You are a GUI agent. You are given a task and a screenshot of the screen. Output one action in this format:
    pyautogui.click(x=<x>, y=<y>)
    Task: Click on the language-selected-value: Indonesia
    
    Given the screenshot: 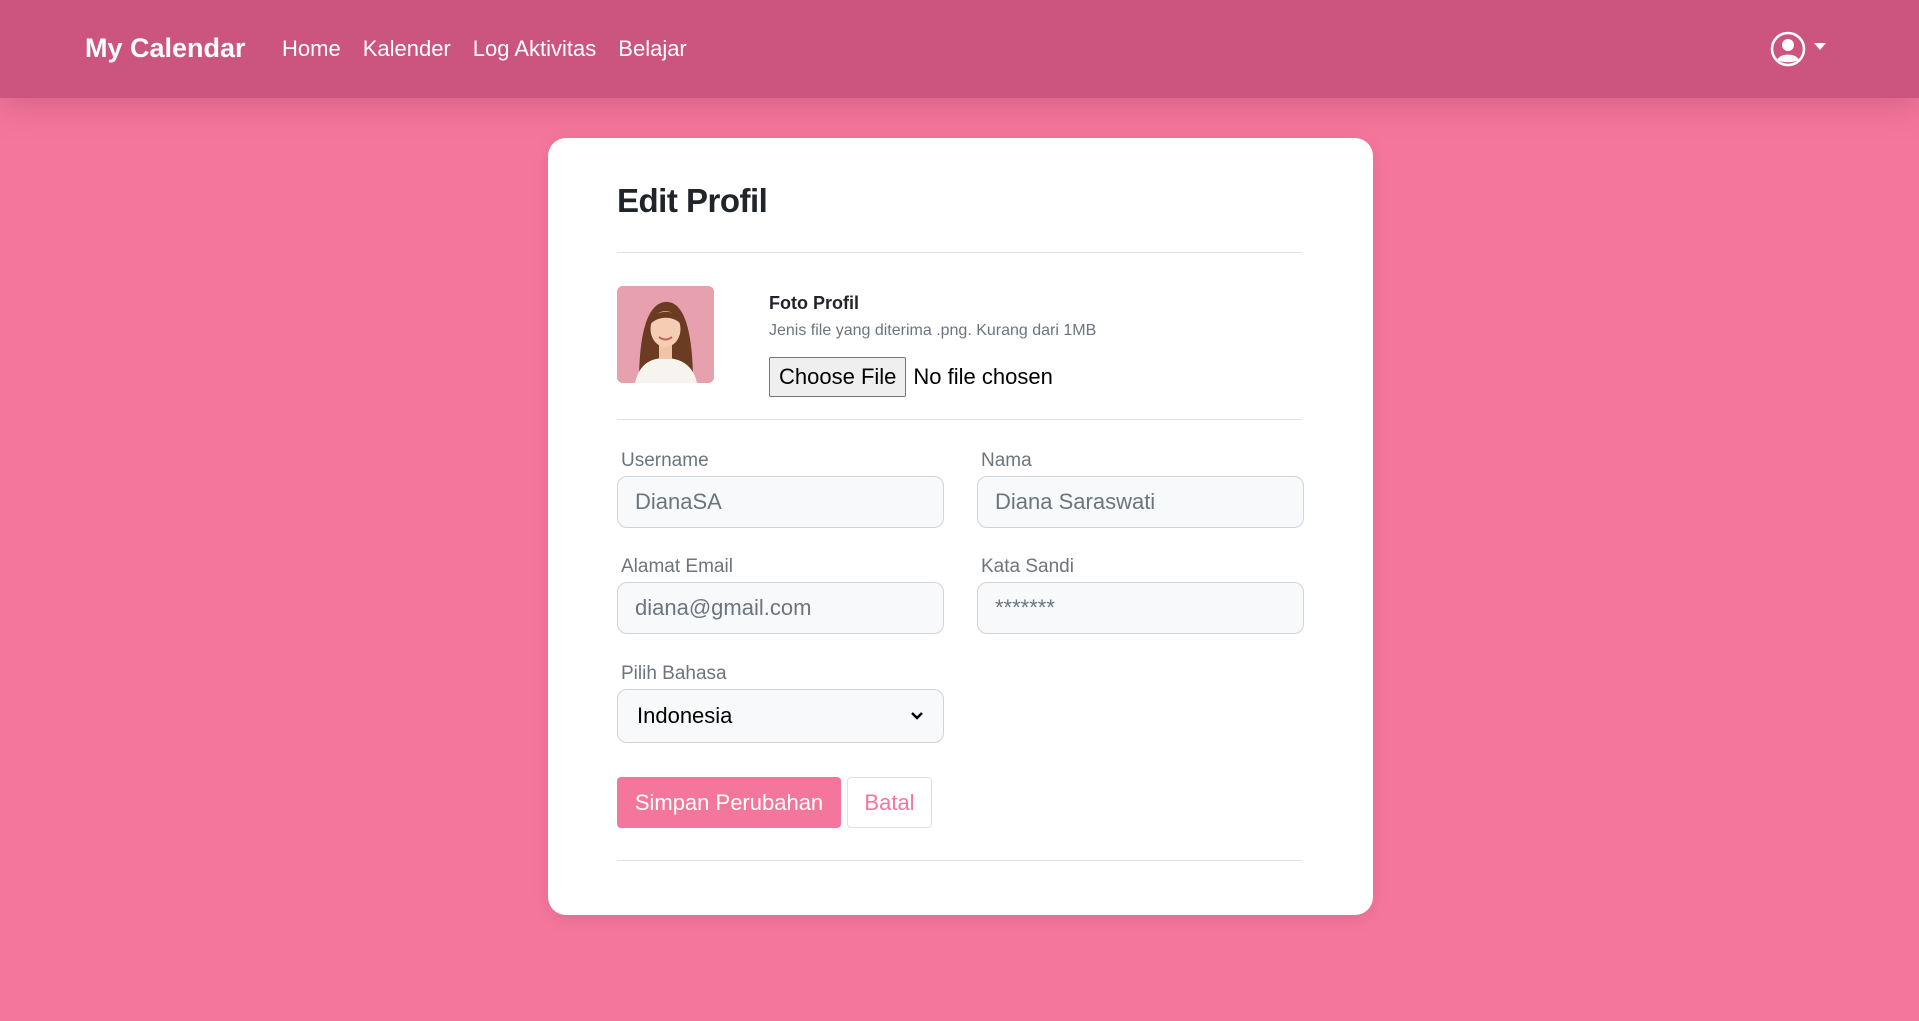 What is the action you would take?
    pyautogui.click(x=685, y=715)
    